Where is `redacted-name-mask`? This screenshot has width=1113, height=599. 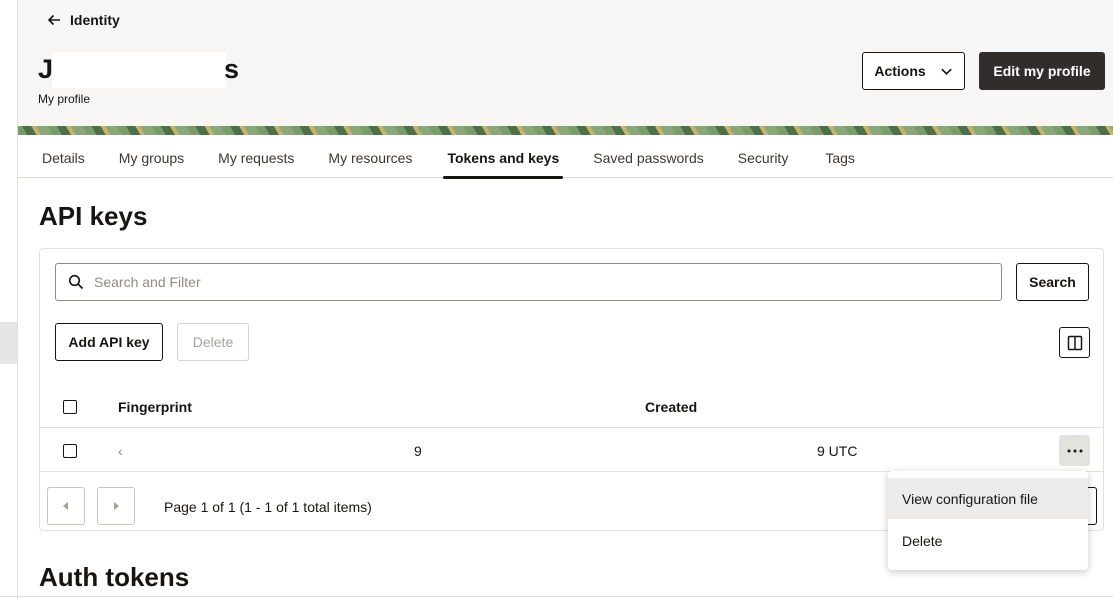 redacted-name-mask is located at coordinates (139, 70).